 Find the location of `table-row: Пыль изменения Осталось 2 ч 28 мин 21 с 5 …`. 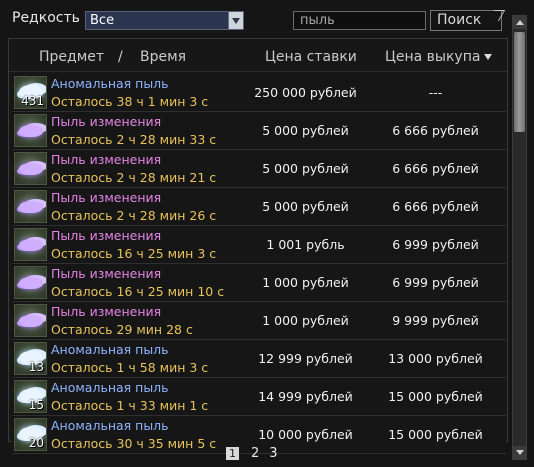

table-row: Пыль изменения Осталось 2 ч 28 мин 21 с 5 … is located at coordinates (259, 169).